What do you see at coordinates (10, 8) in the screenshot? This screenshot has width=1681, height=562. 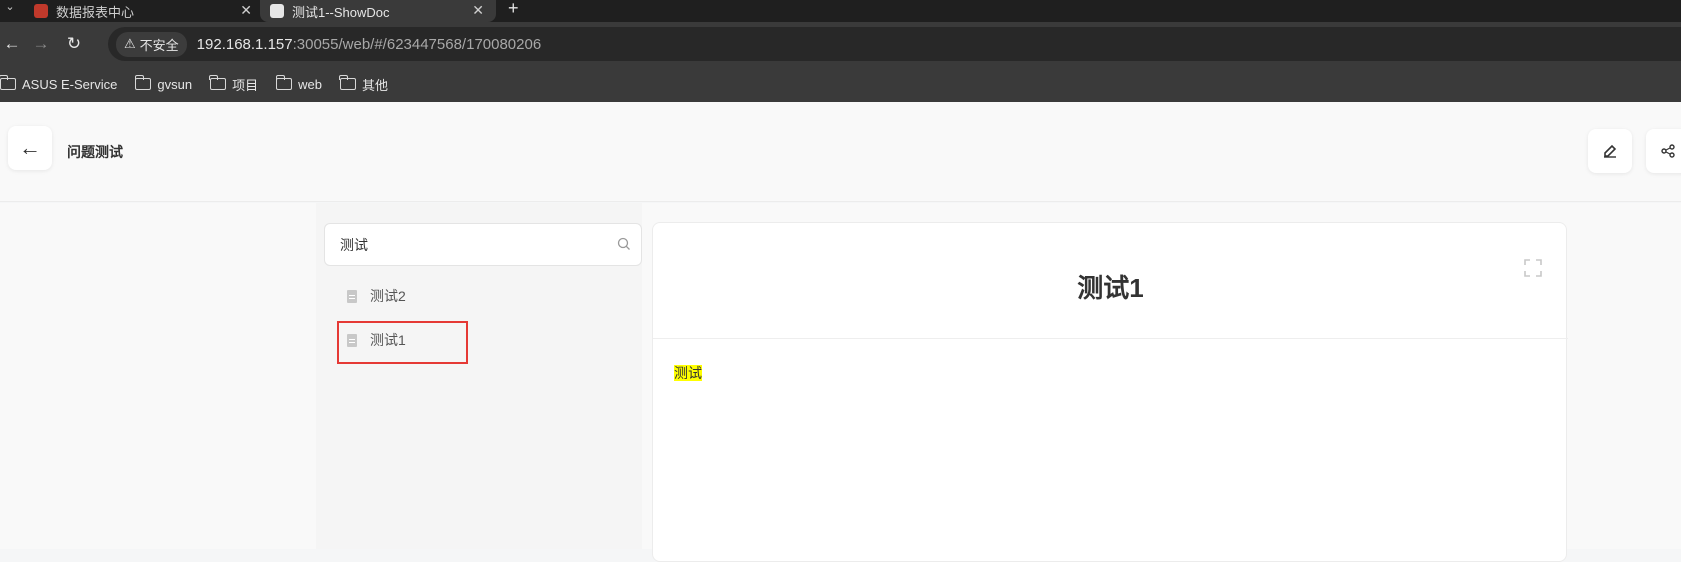 I see `tab-search-chevron-icon: ⌄` at bounding box center [10, 8].